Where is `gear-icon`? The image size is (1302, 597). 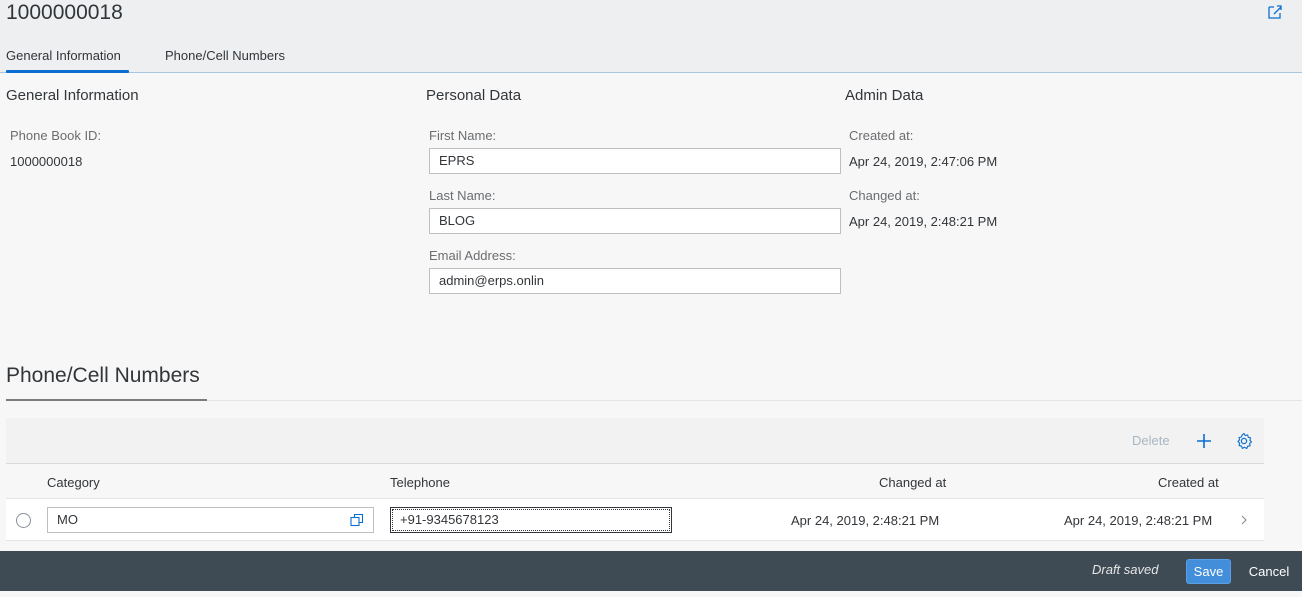
gear-icon is located at coordinates (1244, 441).